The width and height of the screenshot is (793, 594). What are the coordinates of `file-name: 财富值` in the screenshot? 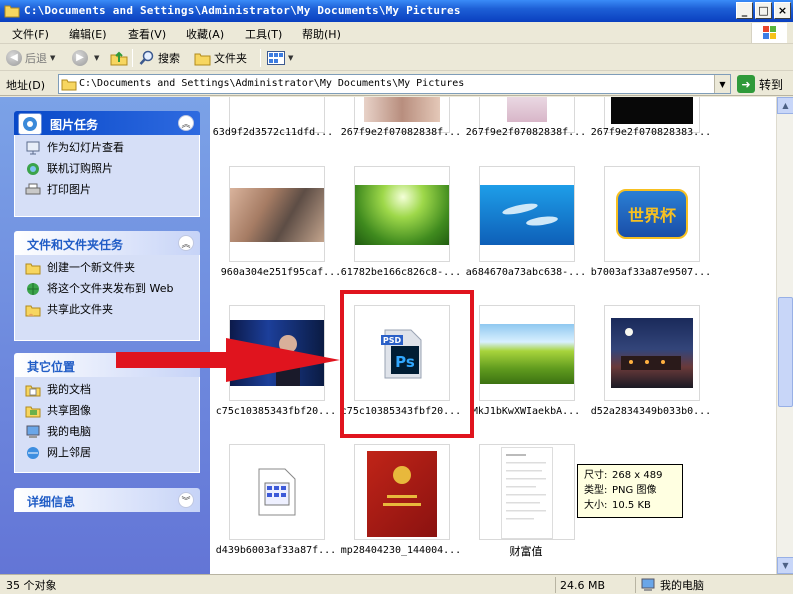 It's located at (526, 551).